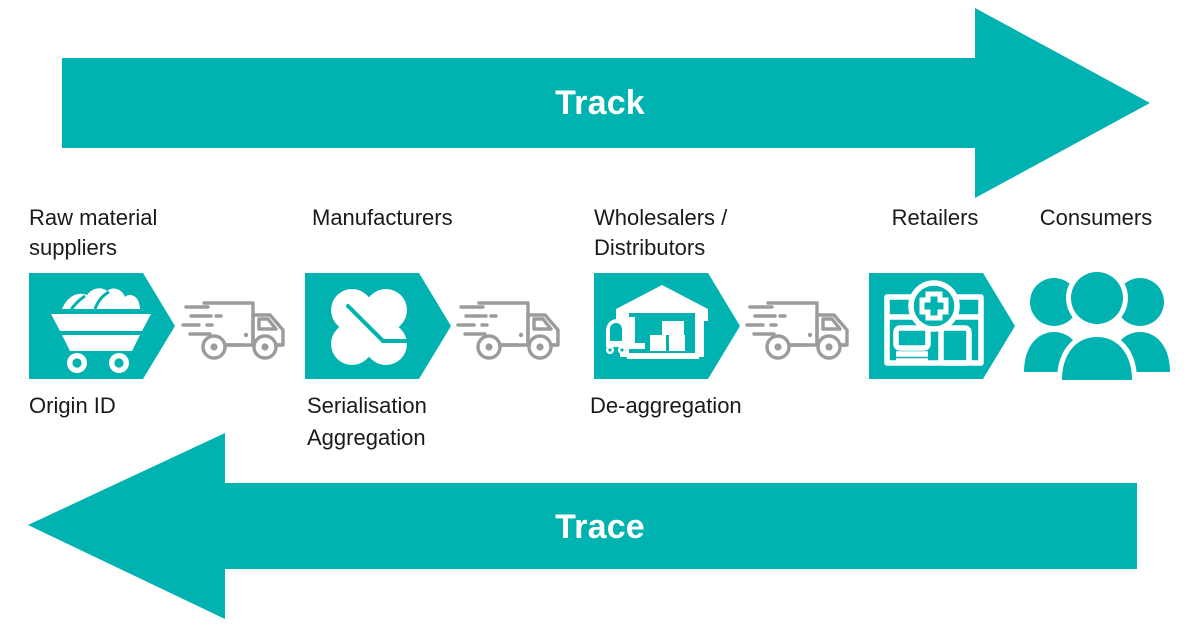 The height and width of the screenshot is (627, 1200). Describe the element at coordinates (667, 326) in the screenshot. I see `warehouse-icon` at that location.